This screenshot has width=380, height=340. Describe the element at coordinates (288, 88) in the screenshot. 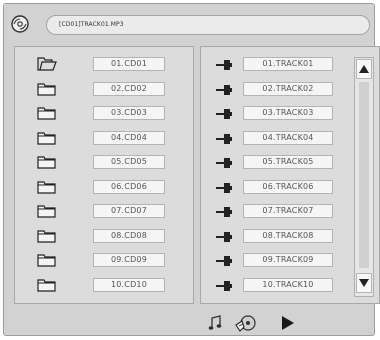

I see `track-item-label: 02.TRACK02` at that location.